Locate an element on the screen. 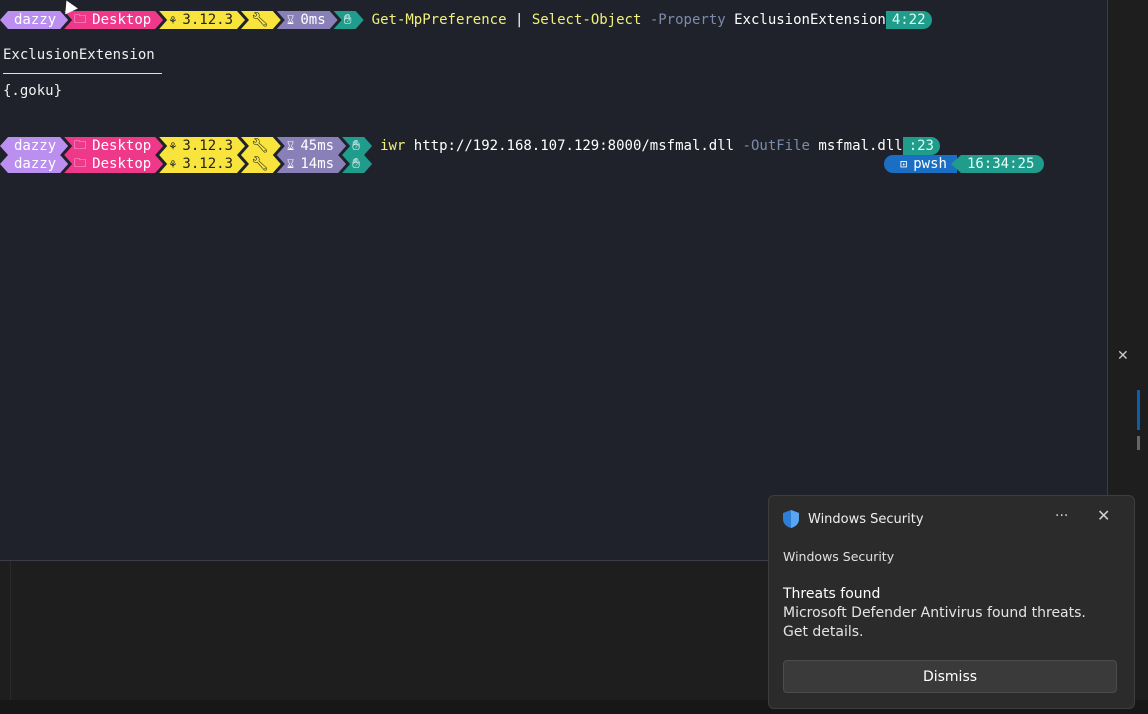  exec-time: 0ms is located at coordinates (313, 20).